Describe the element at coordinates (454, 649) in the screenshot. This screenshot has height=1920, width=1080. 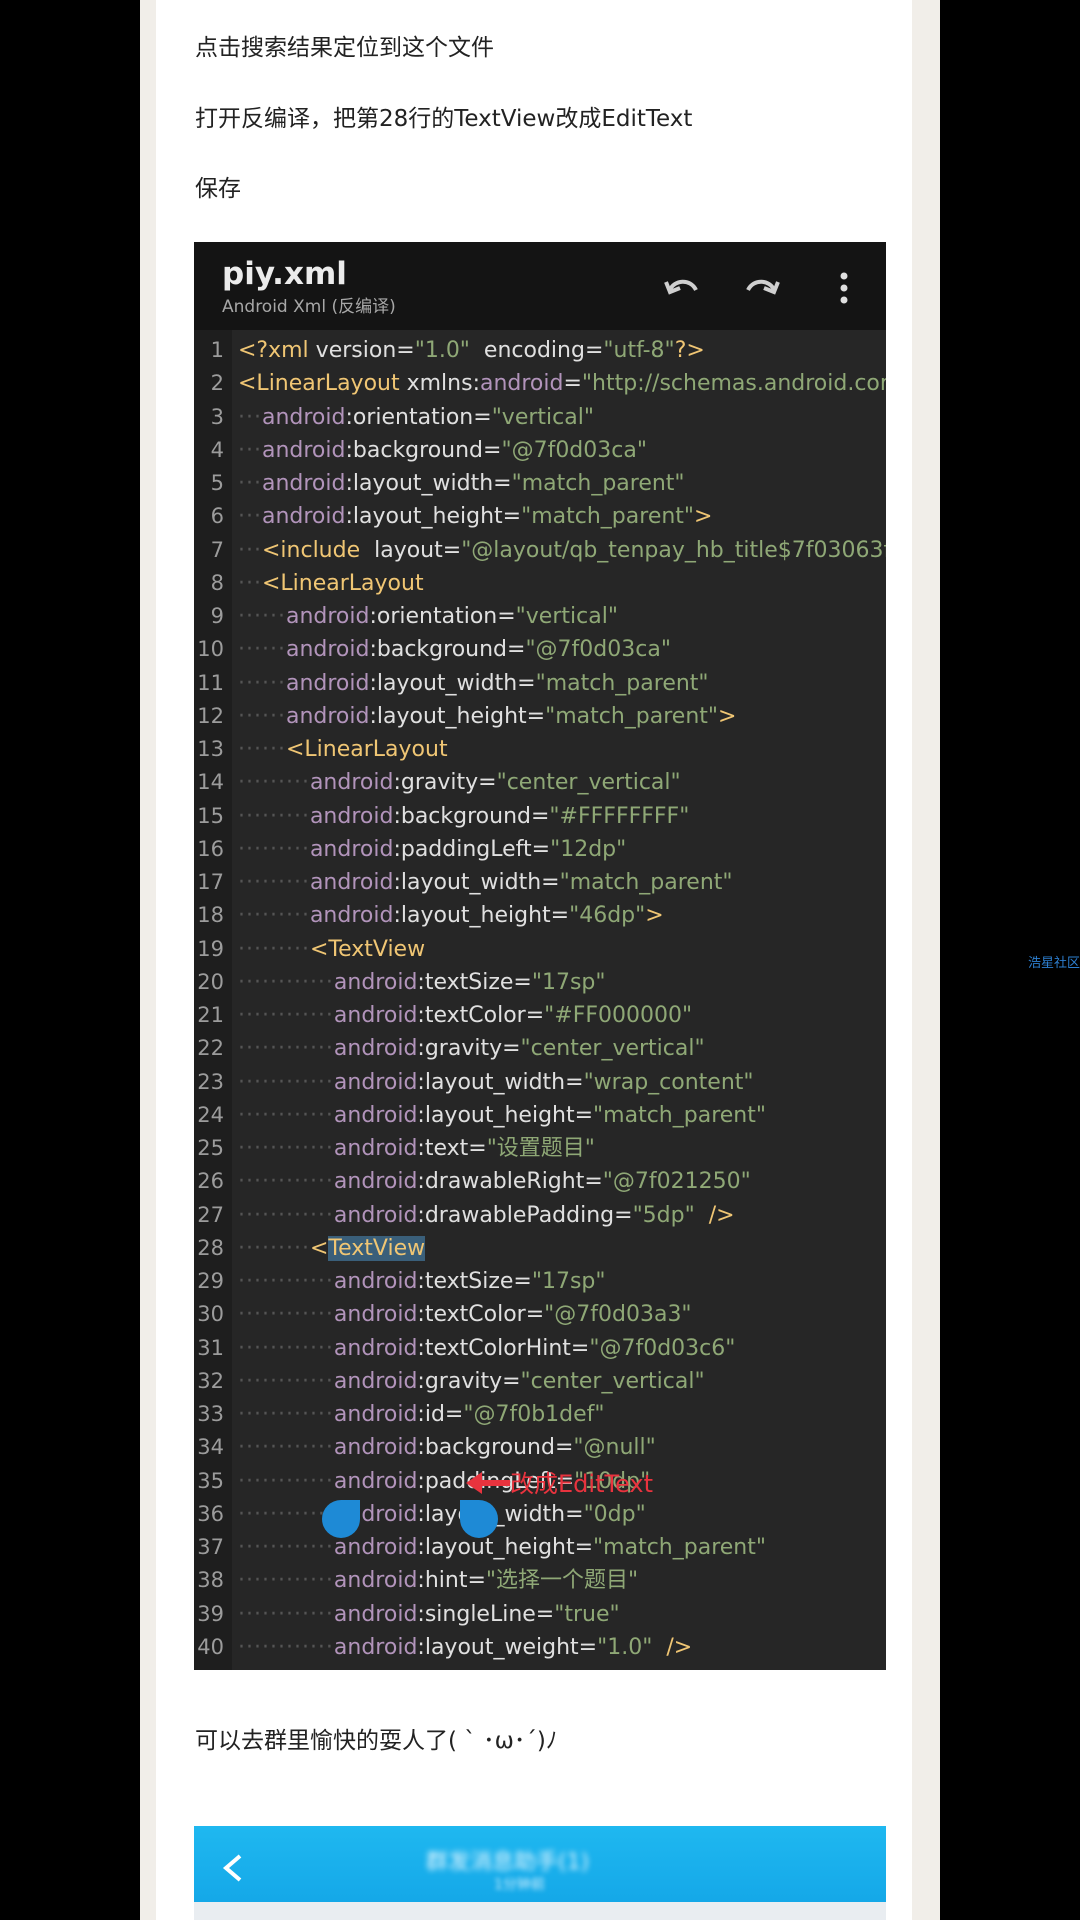
I see `line-content: ······android:background="@7f0d03ca"` at that location.